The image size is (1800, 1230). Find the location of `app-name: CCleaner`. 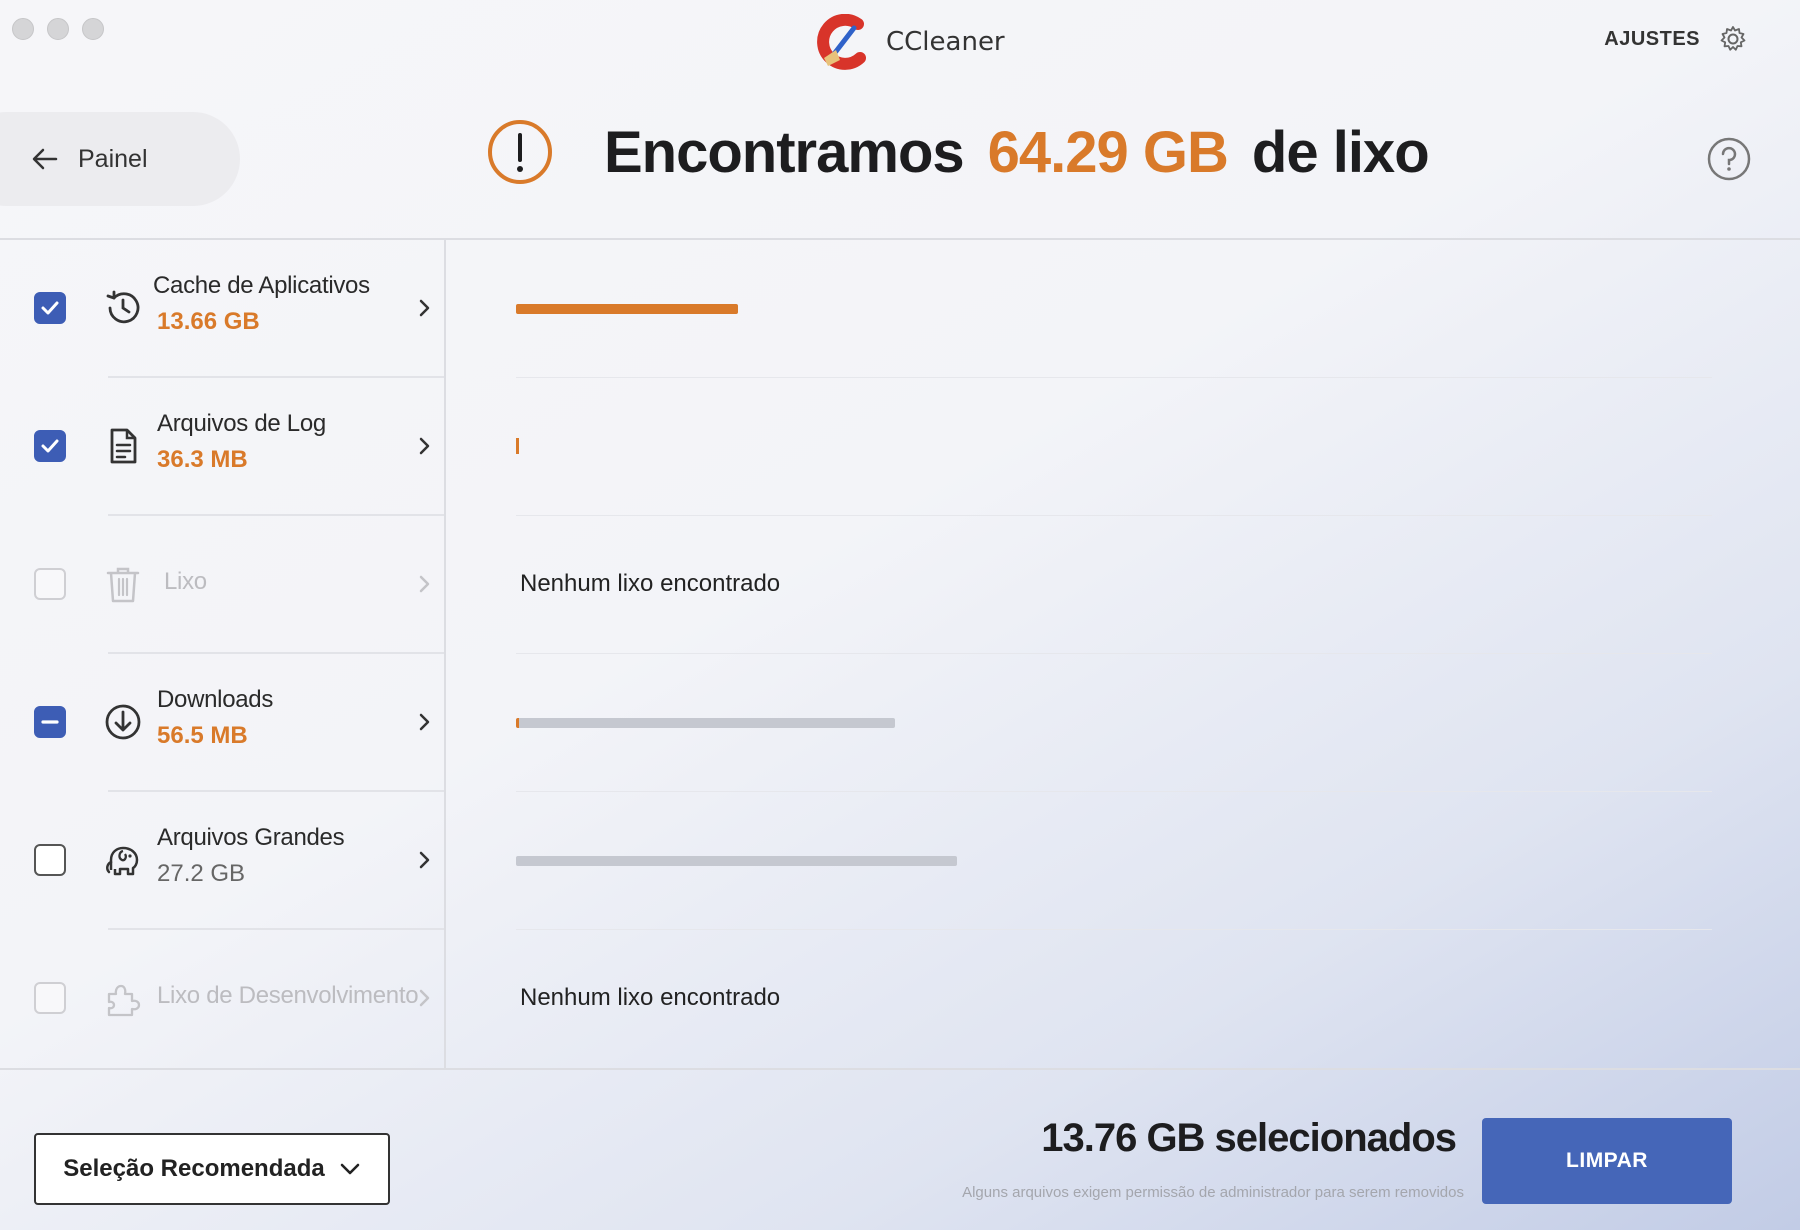

app-name: CCleaner is located at coordinates (945, 42).